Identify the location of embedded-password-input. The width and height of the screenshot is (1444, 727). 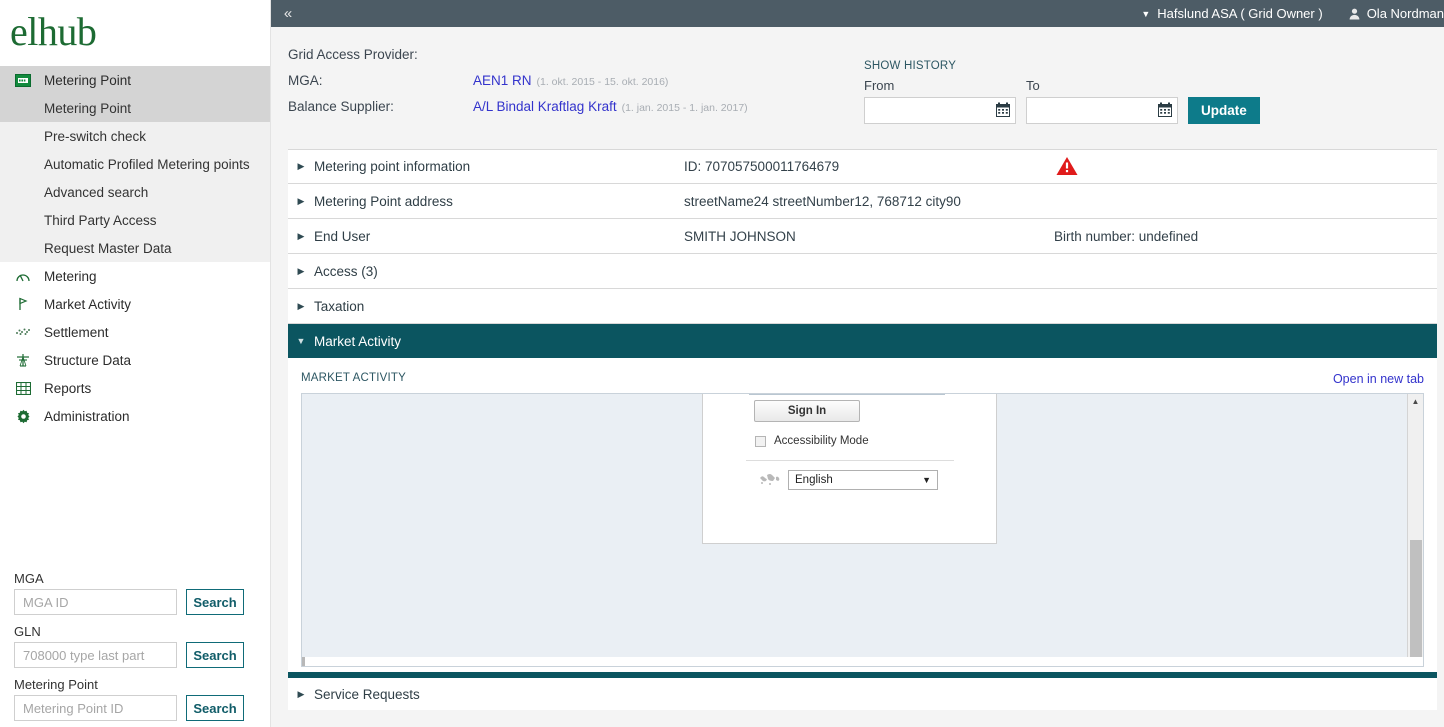
(847, 394).